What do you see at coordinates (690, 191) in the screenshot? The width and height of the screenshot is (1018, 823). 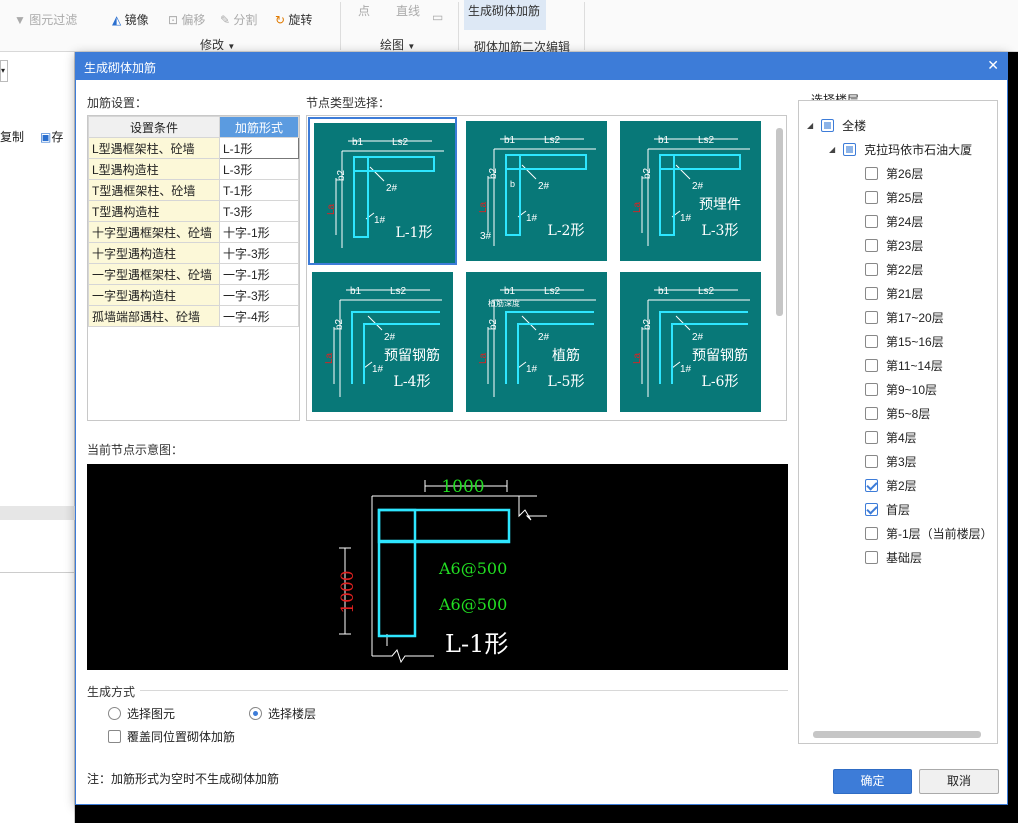 I see `node-tile-3: b1 Ls2 b2 La 2# 1# 预埋件 L-3形` at bounding box center [690, 191].